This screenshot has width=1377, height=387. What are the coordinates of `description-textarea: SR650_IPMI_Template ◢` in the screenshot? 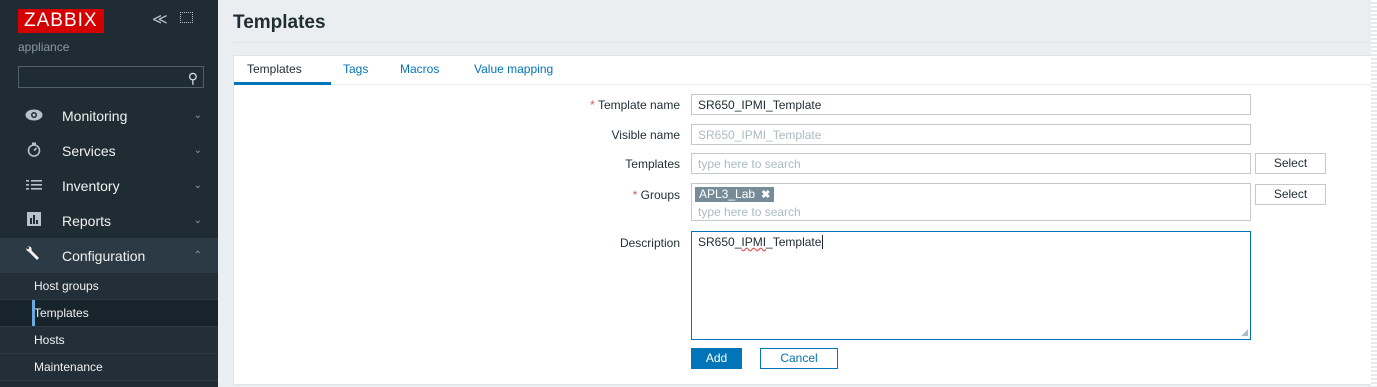 It's located at (971, 285).